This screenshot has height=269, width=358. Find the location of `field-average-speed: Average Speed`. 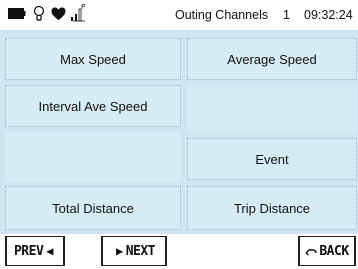

field-average-speed: Average Speed is located at coordinates (272, 59).